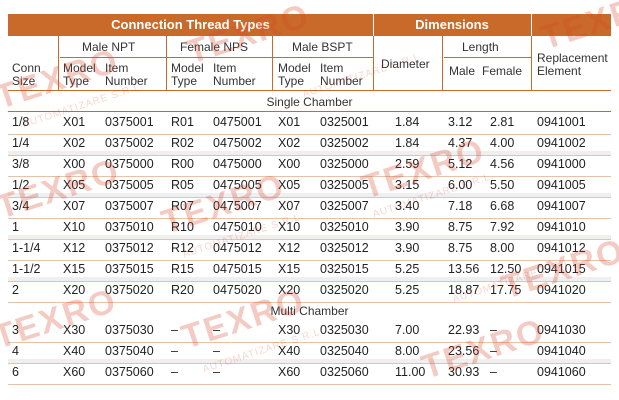 This screenshot has width=619, height=400. What do you see at coordinates (344, 290) in the screenshot?
I see `bspt-item-cell: 0325020` at bounding box center [344, 290].